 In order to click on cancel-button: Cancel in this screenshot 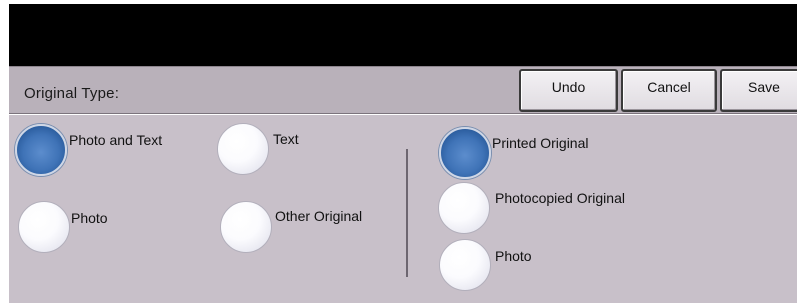, I will do `click(669, 90)`.